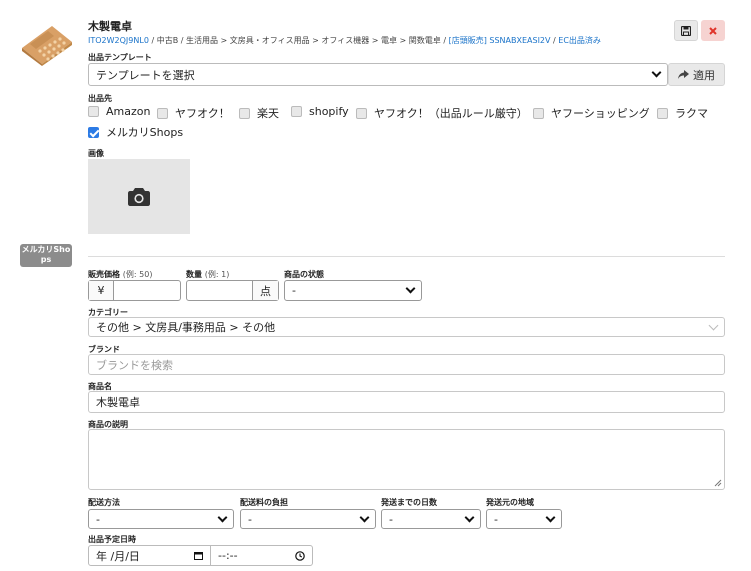 Image resolution: width=751 pixels, height=571 pixels. What do you see at coordinates (268, 113) in the screenshot?
I see `option-label: 楽天` at bounding box center [268, 113].